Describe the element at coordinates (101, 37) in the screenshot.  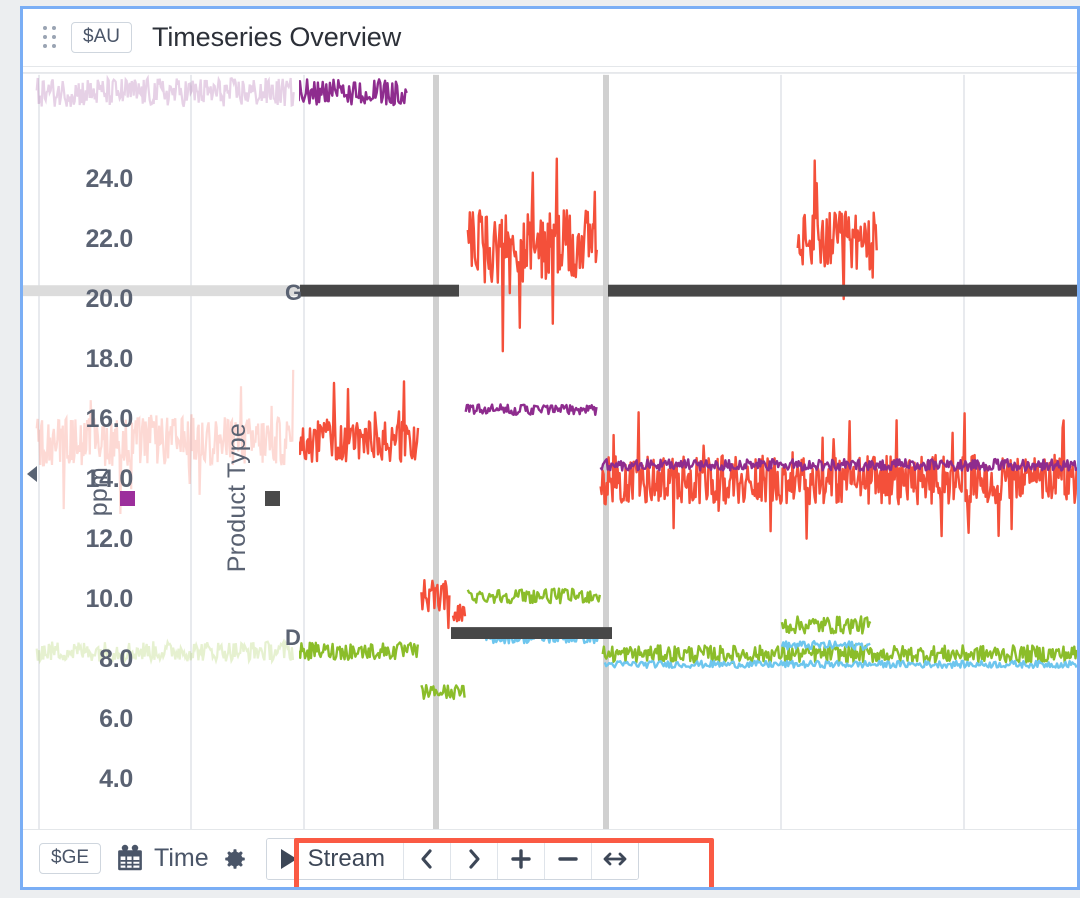
I see `header-tag-button: $AU` at that location.